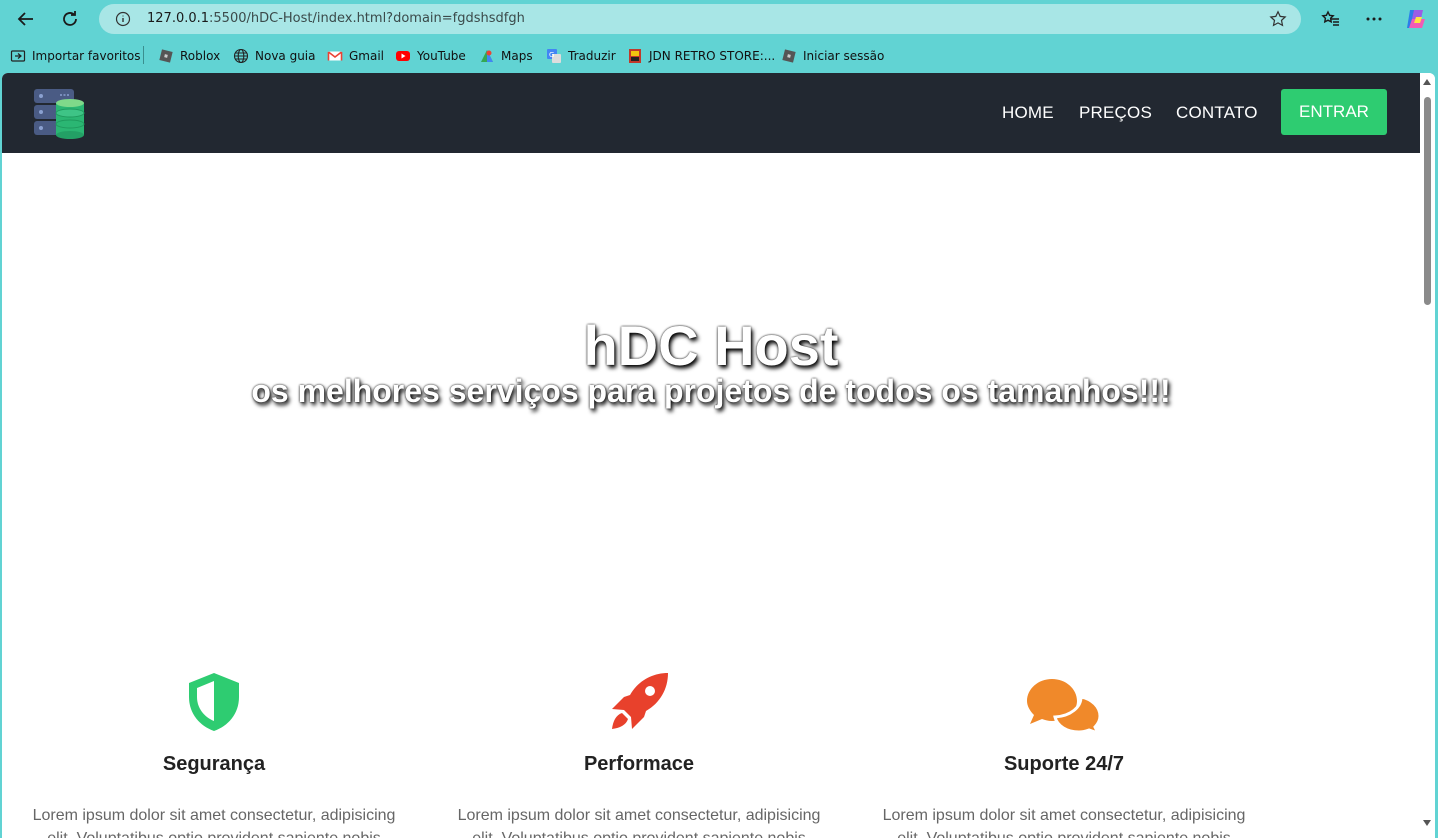  Describe the element at coordinates (335, 56) in the screenshot. I see `gmail-icon` at that location.